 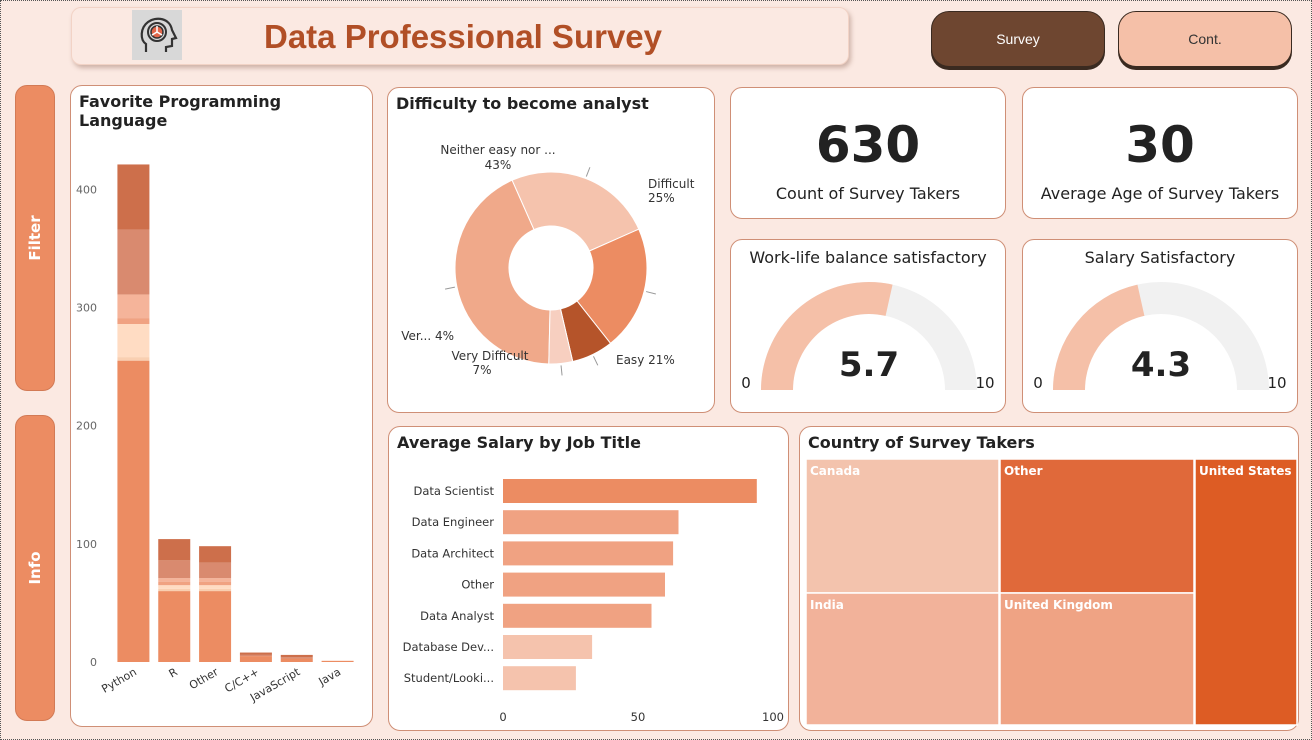 I want to click on head-gear-icon, so click(x=157, y=35).